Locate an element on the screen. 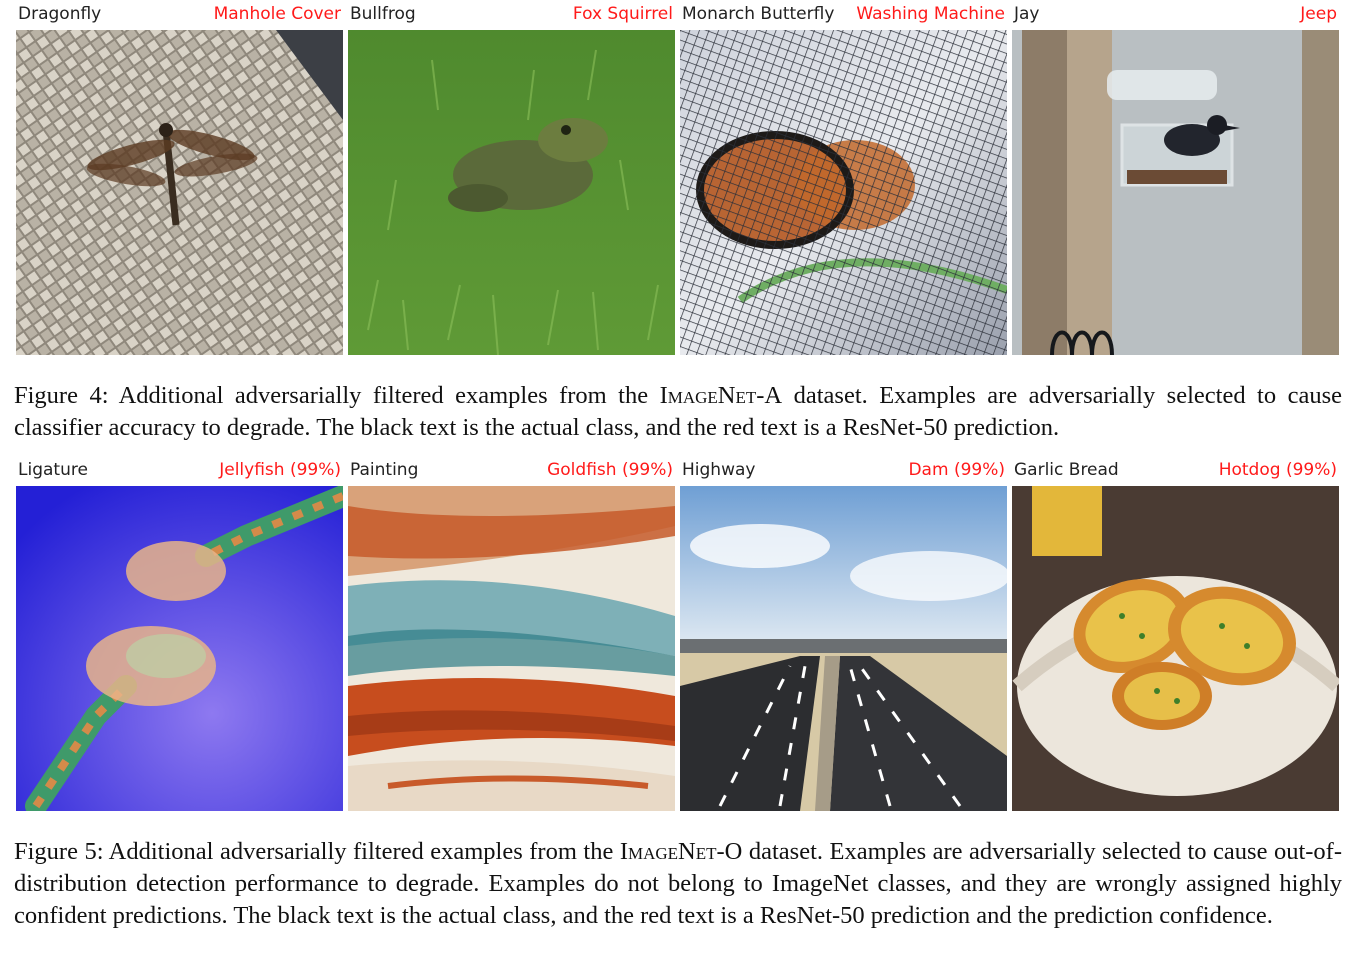 The height and width of the screenshot is (967, 1358). figure-5-panel-ligature: Ligature Jellyfish (99%) is located at coordinates (179, 633).